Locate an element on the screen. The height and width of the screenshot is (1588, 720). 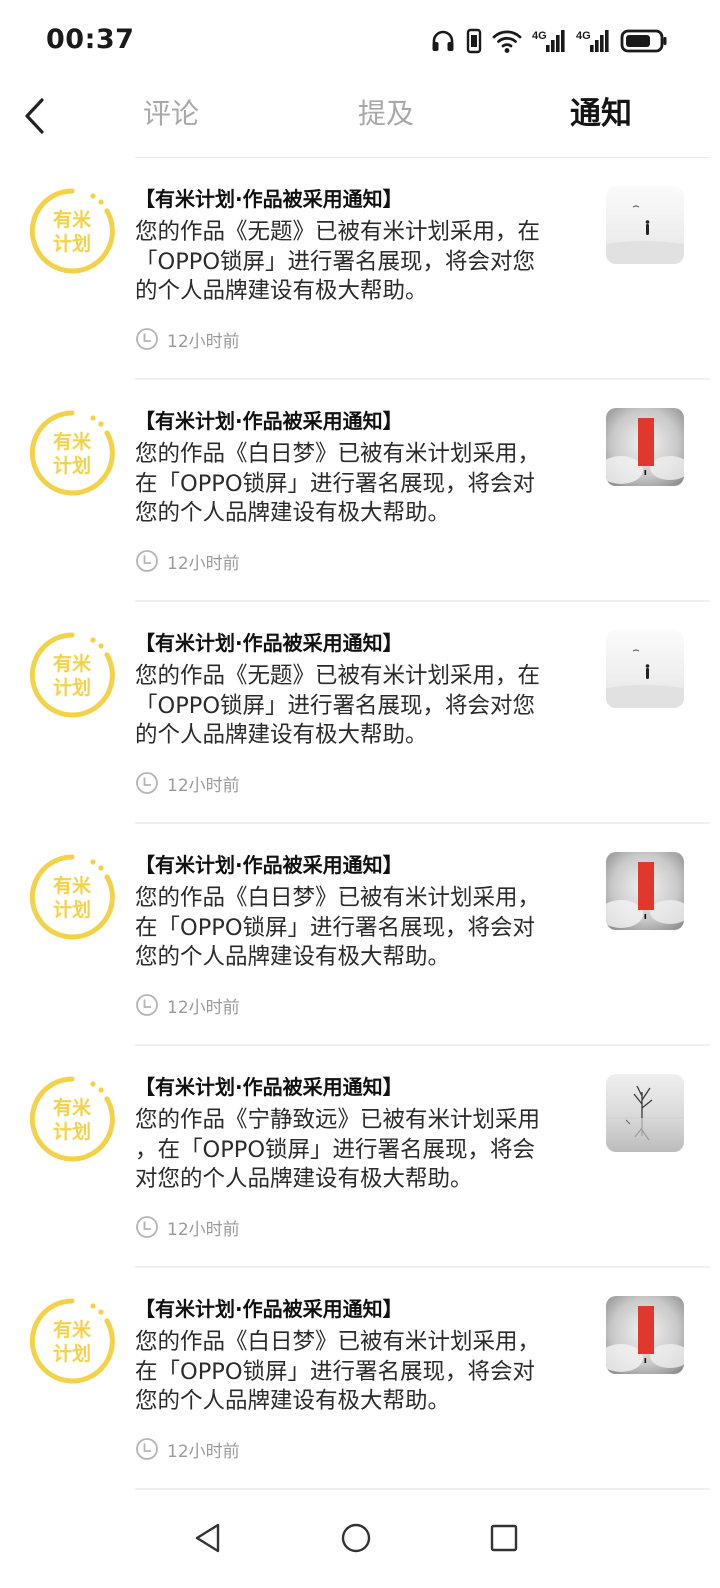
status-time: 00:37 is located at coordinates (90, 39).